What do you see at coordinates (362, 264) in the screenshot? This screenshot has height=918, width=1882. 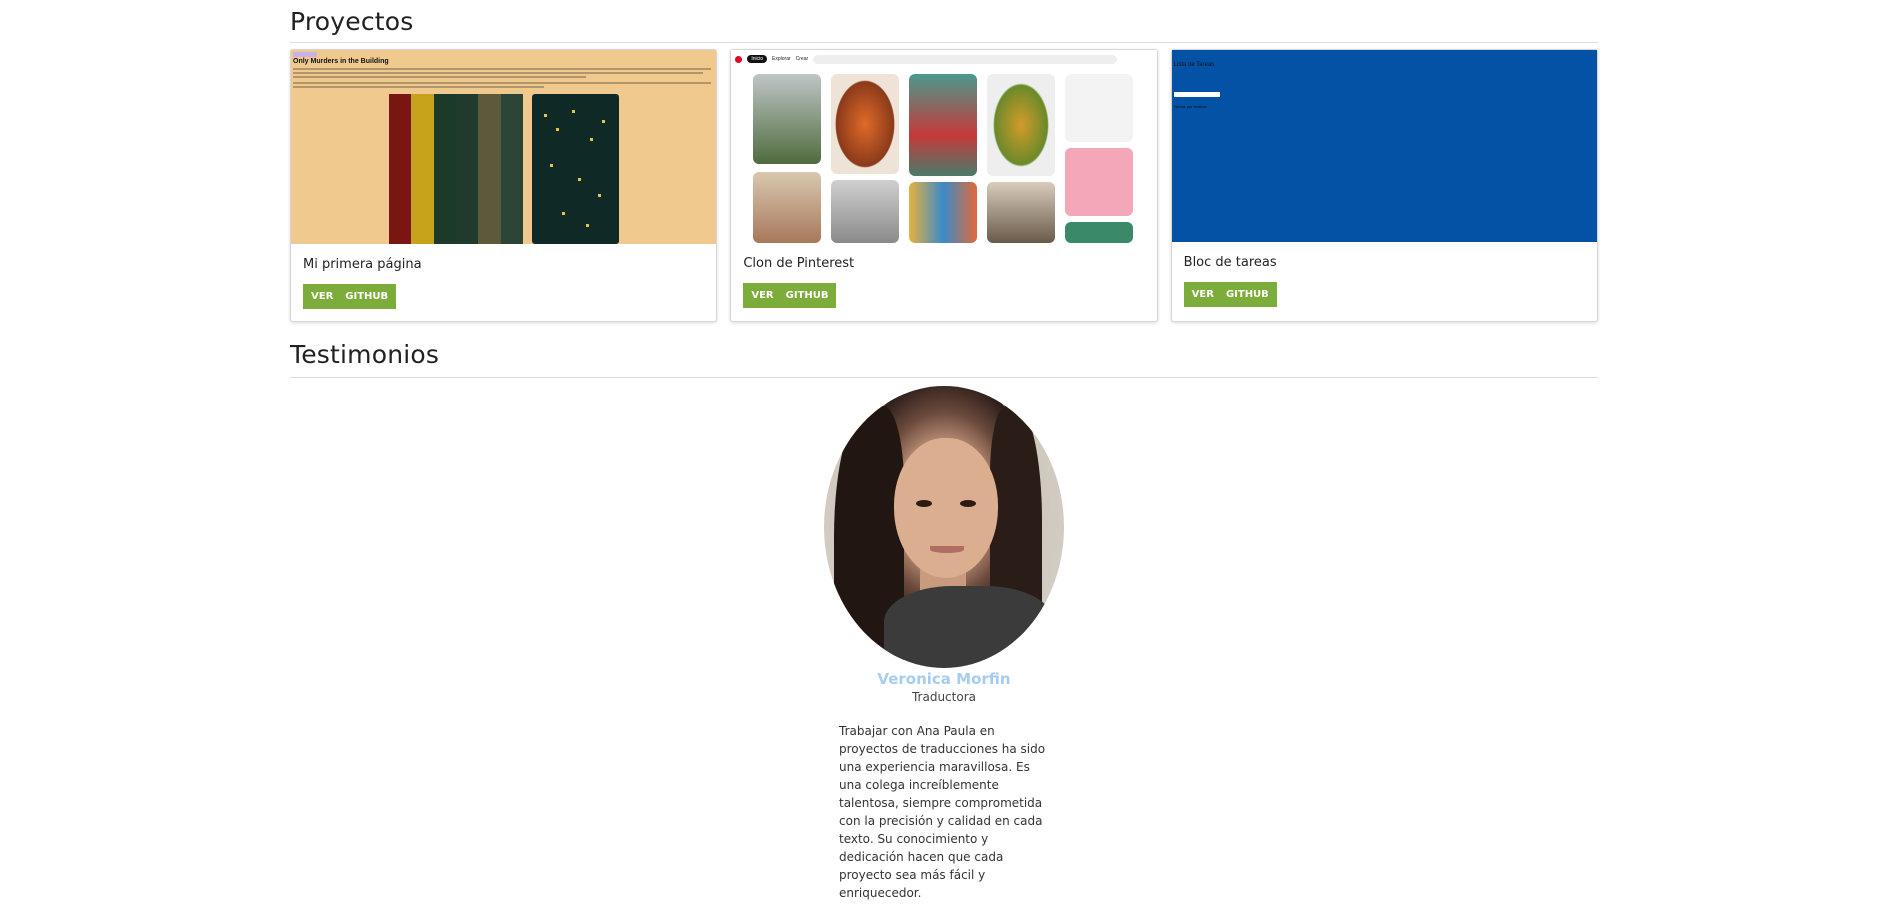 I see `project-title: Mi primera página` at bounding box center [362, 264].